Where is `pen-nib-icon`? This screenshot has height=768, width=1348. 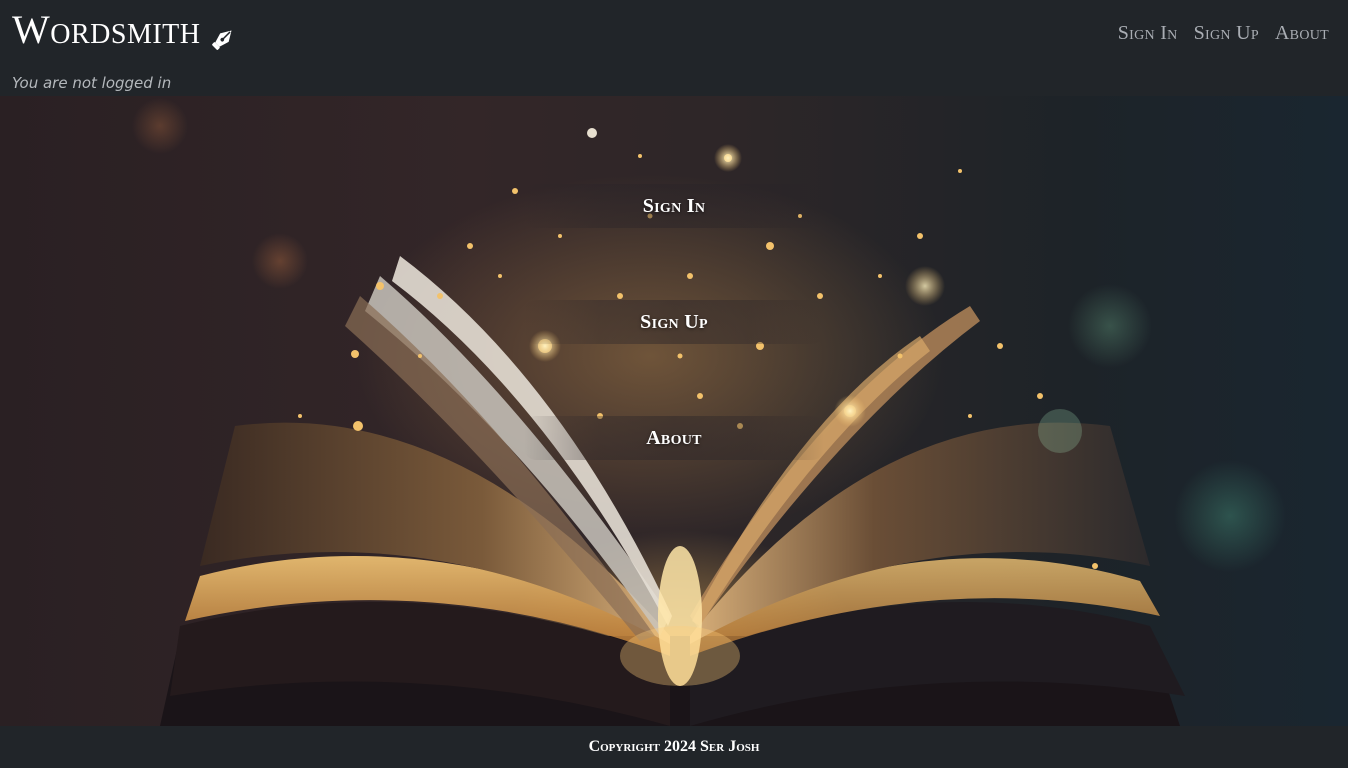
pen-nib-icon is located at coordinates (223, 33).